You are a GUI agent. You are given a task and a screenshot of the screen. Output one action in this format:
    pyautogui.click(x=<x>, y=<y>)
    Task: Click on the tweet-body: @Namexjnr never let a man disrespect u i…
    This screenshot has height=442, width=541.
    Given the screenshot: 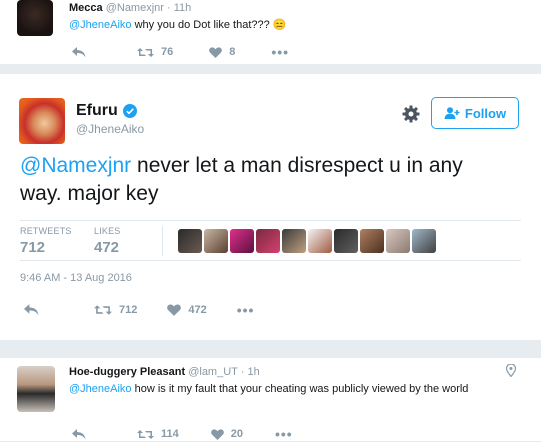 What is the action you would take?
    pyautogui.click(x=265, y=180)
    